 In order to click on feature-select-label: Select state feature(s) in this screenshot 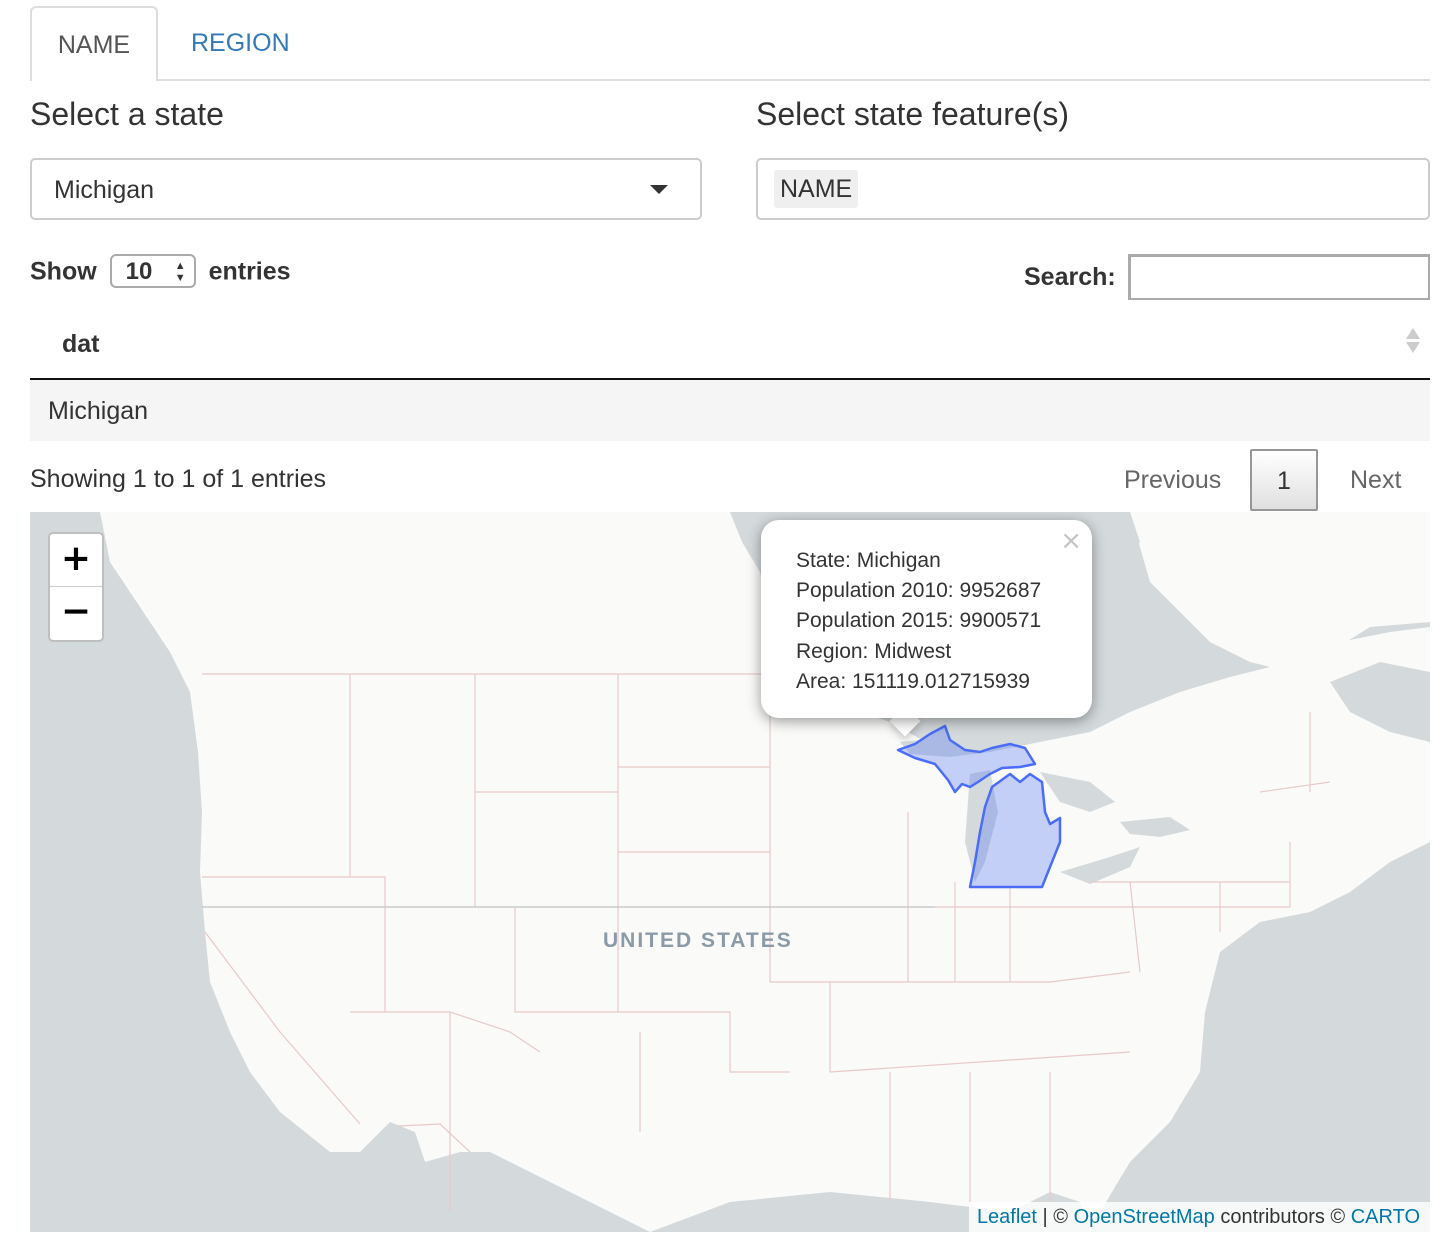, I will do `click(913, 114)`.